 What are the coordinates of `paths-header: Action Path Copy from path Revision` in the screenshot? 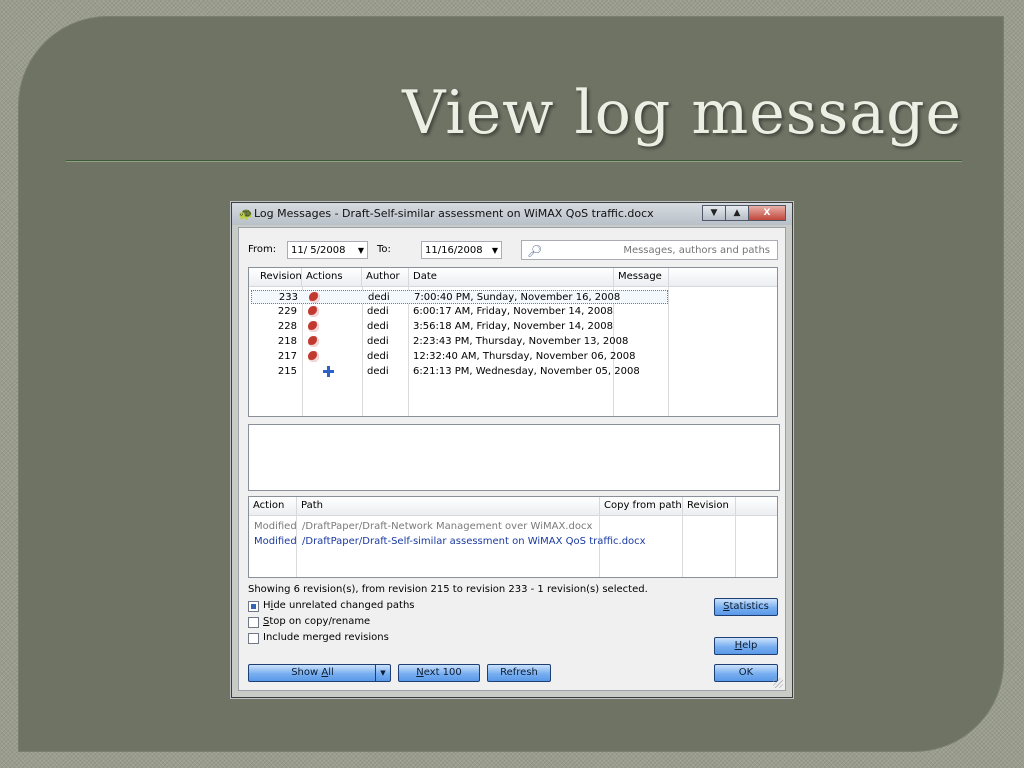 It's located at (513, 506).